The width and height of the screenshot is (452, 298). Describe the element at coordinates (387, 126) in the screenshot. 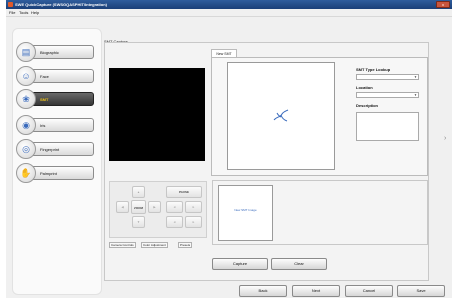

I see `description-textarea` at that location.